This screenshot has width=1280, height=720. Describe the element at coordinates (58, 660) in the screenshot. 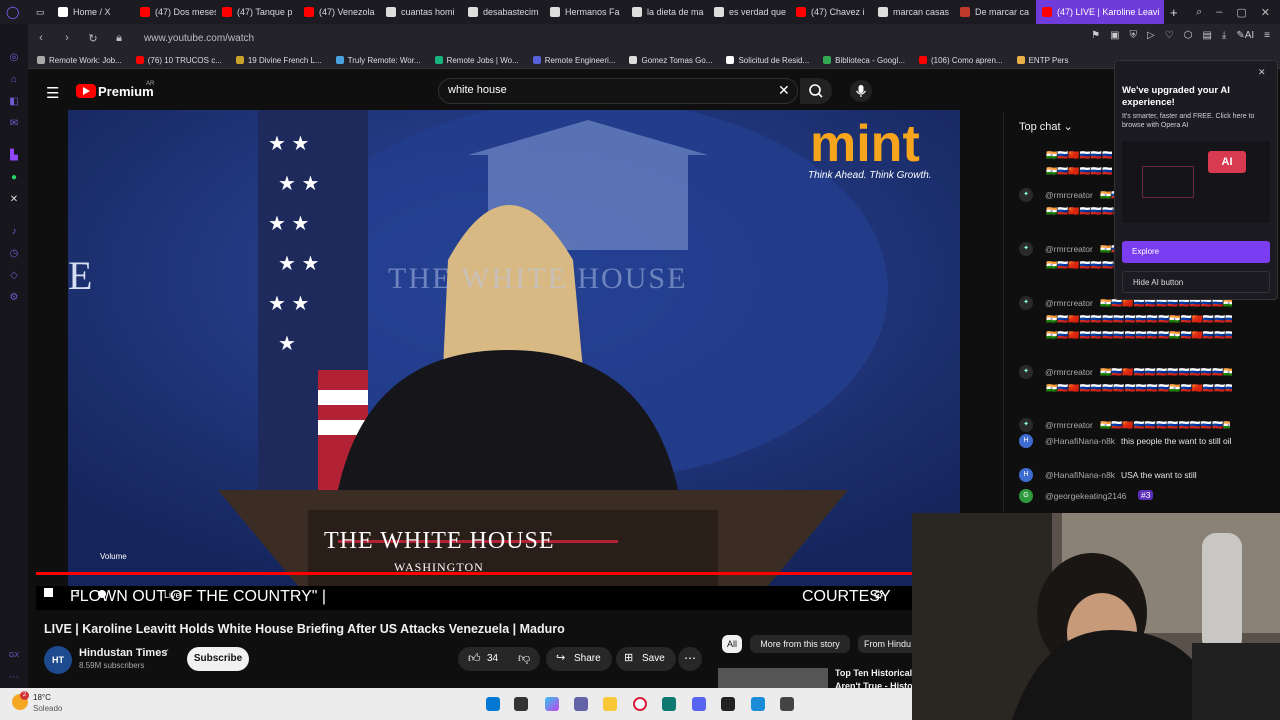

I see `channel-avatar: HT` at that location.